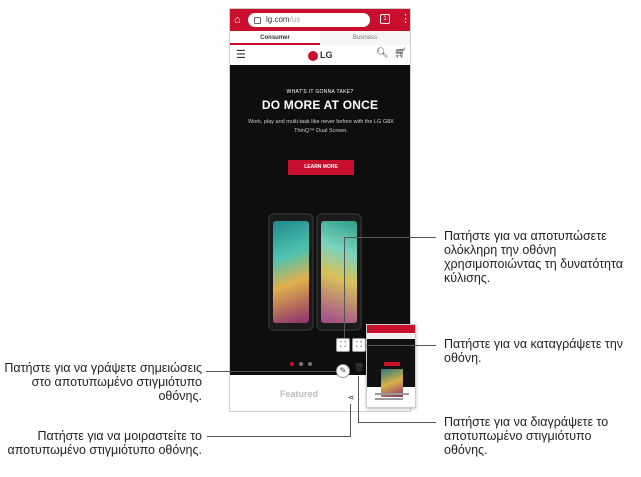 Image resolution: width=641 pixels, height=477 pixels. I want to click on browser-address-bar: ⌂ lg.com/us 1 ⋮, so click(320, 20).